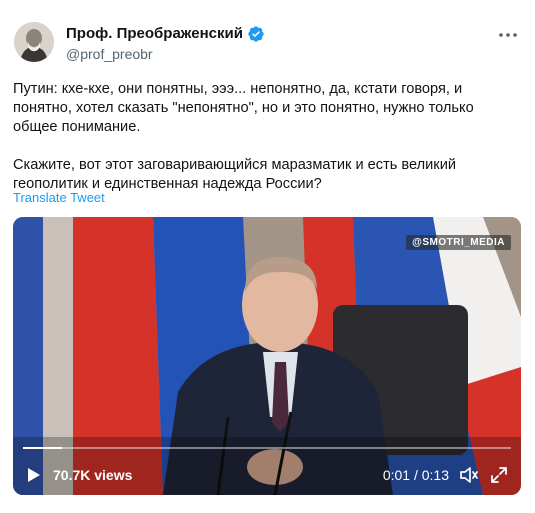  I want to click on more-icon, so click(508, 35).